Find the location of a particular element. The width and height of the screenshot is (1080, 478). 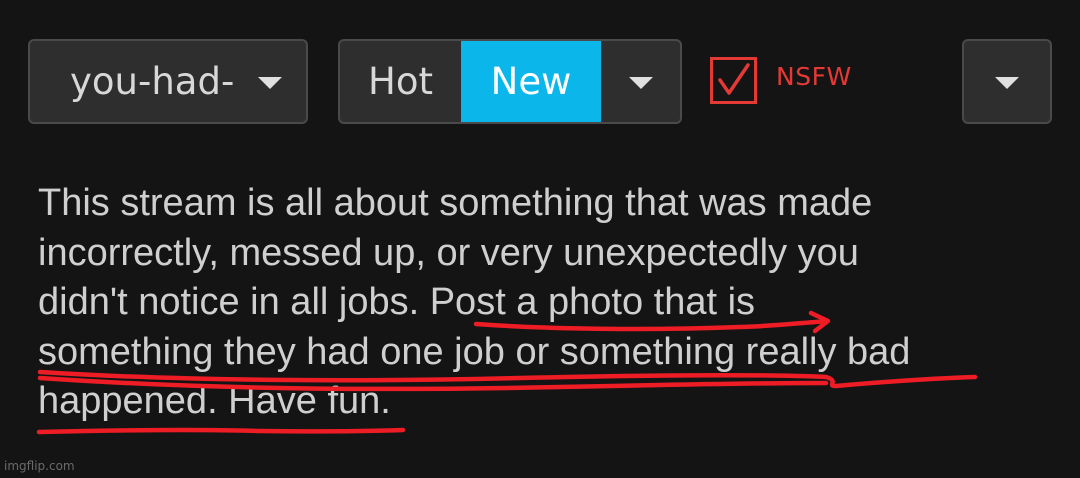

checkmark-icon is located at coordinates (734, 79).